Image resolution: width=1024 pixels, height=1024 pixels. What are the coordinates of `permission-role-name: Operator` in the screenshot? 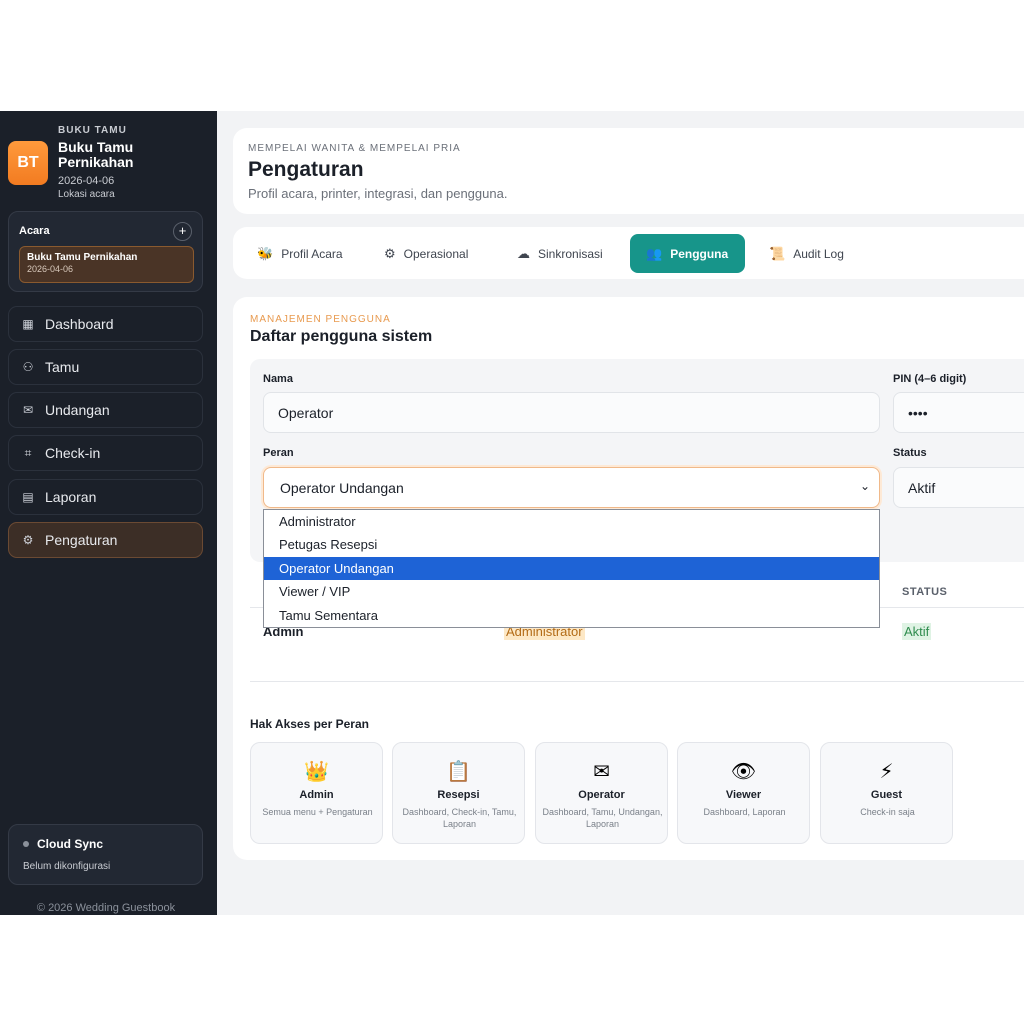 It's located at (601, 795).